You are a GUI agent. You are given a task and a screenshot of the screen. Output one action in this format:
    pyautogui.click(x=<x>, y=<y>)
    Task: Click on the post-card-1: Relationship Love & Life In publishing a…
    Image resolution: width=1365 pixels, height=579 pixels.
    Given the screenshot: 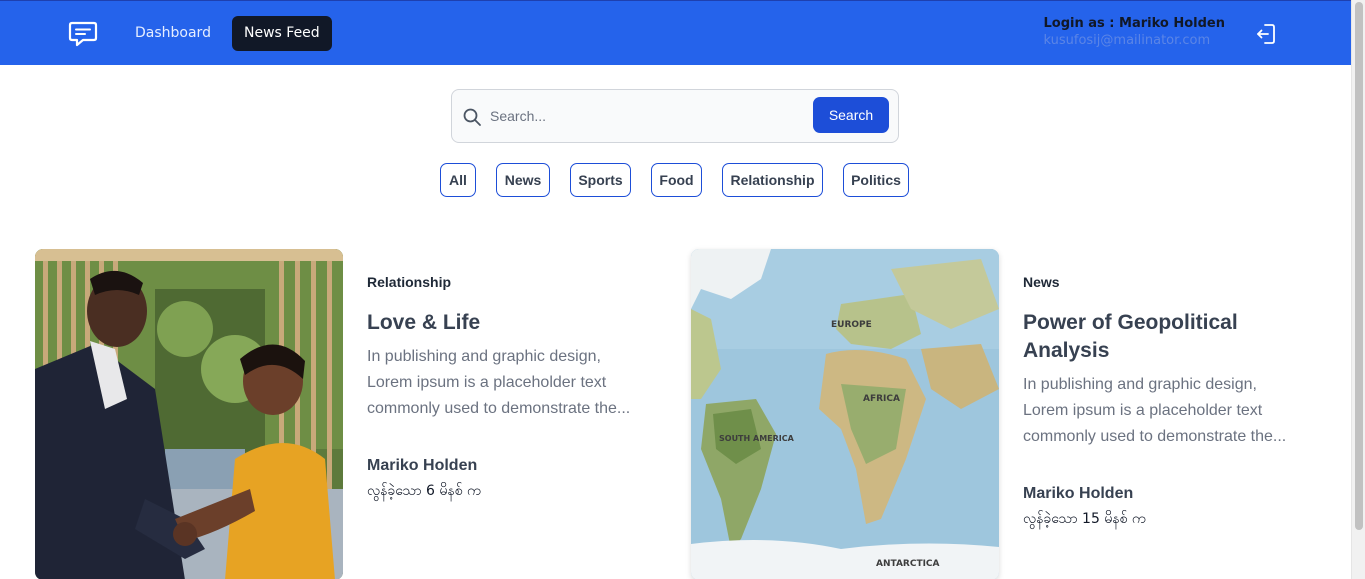 What is the action you would take?
    pyautogui.click(x=502, y=386)
    